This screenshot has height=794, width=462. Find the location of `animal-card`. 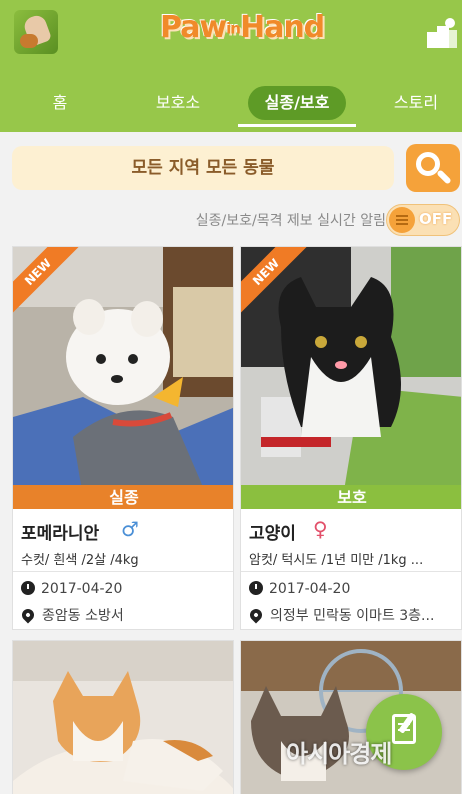

animal-card is located at coordinates (123, 717).